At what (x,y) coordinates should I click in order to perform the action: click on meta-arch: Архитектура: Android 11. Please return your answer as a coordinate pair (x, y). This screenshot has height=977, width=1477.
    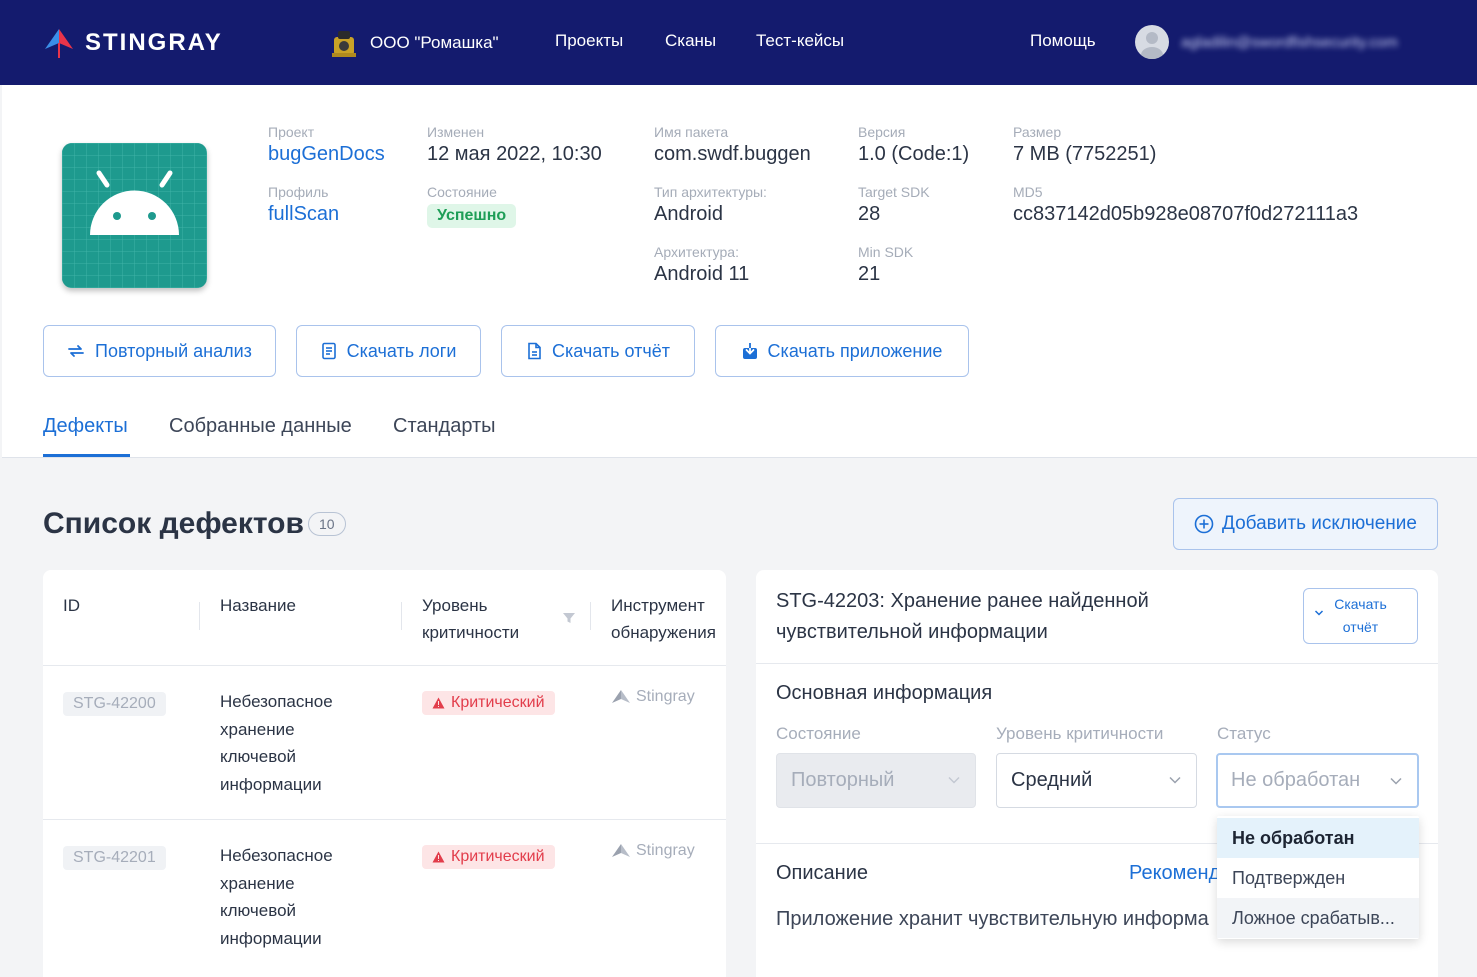
    Looking at the image, I should click on (702, 264).